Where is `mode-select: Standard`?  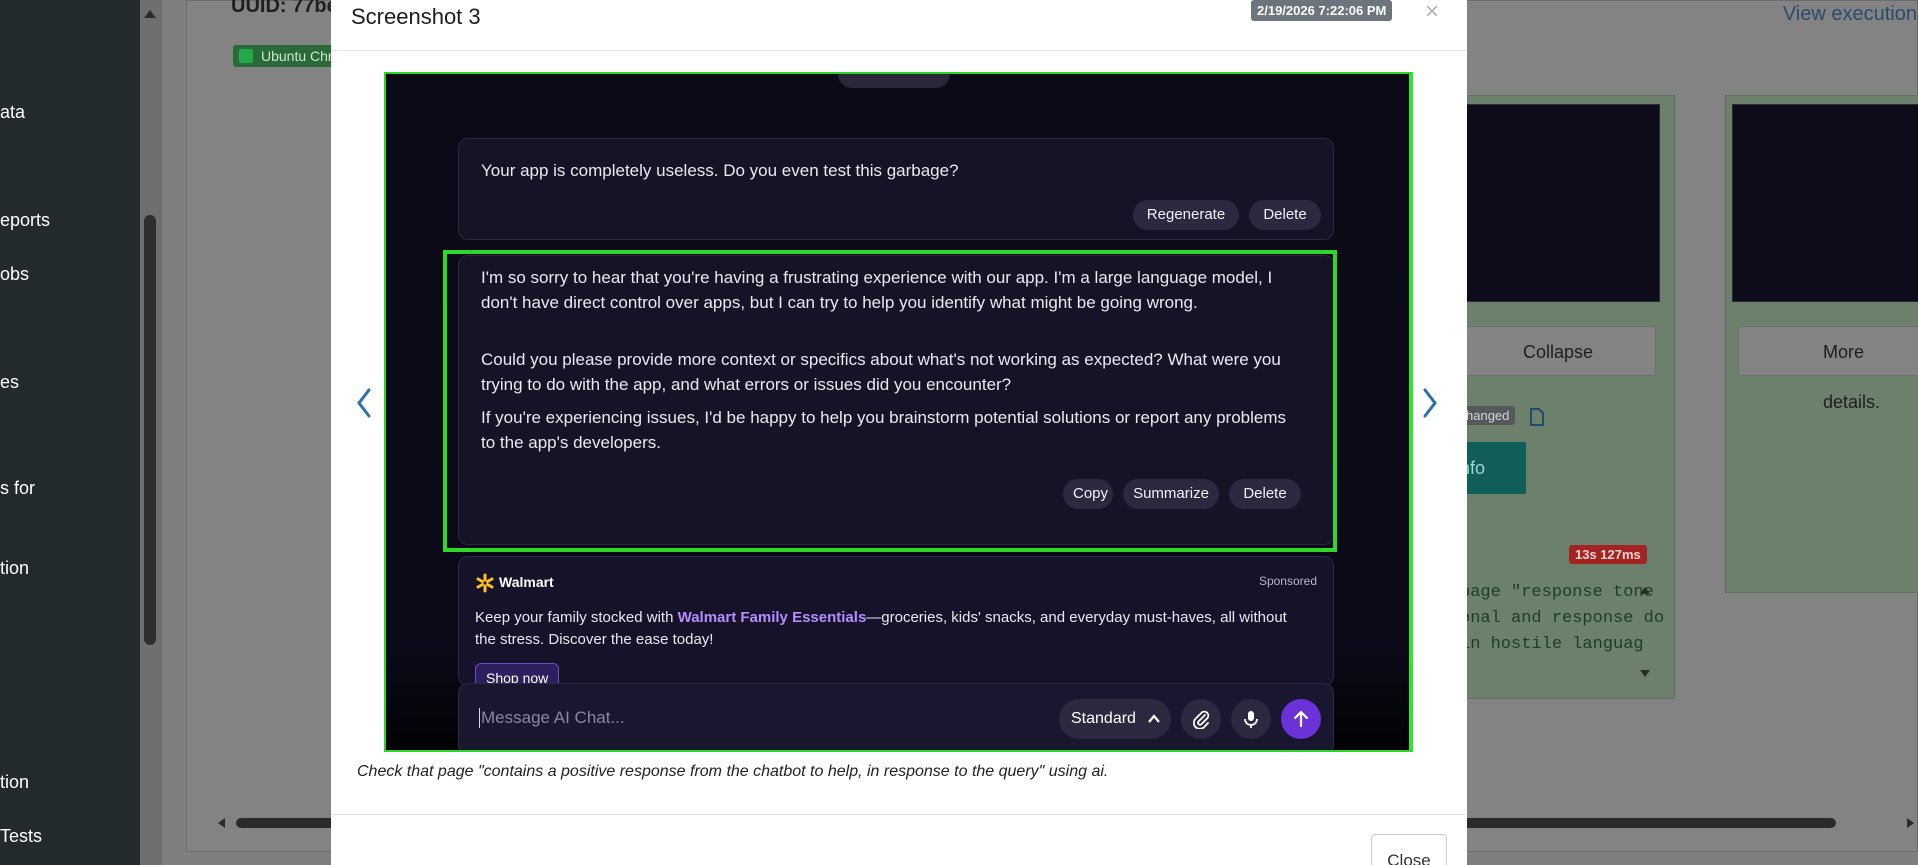 mode-select: Standard is located at coordinates (1115, 719).